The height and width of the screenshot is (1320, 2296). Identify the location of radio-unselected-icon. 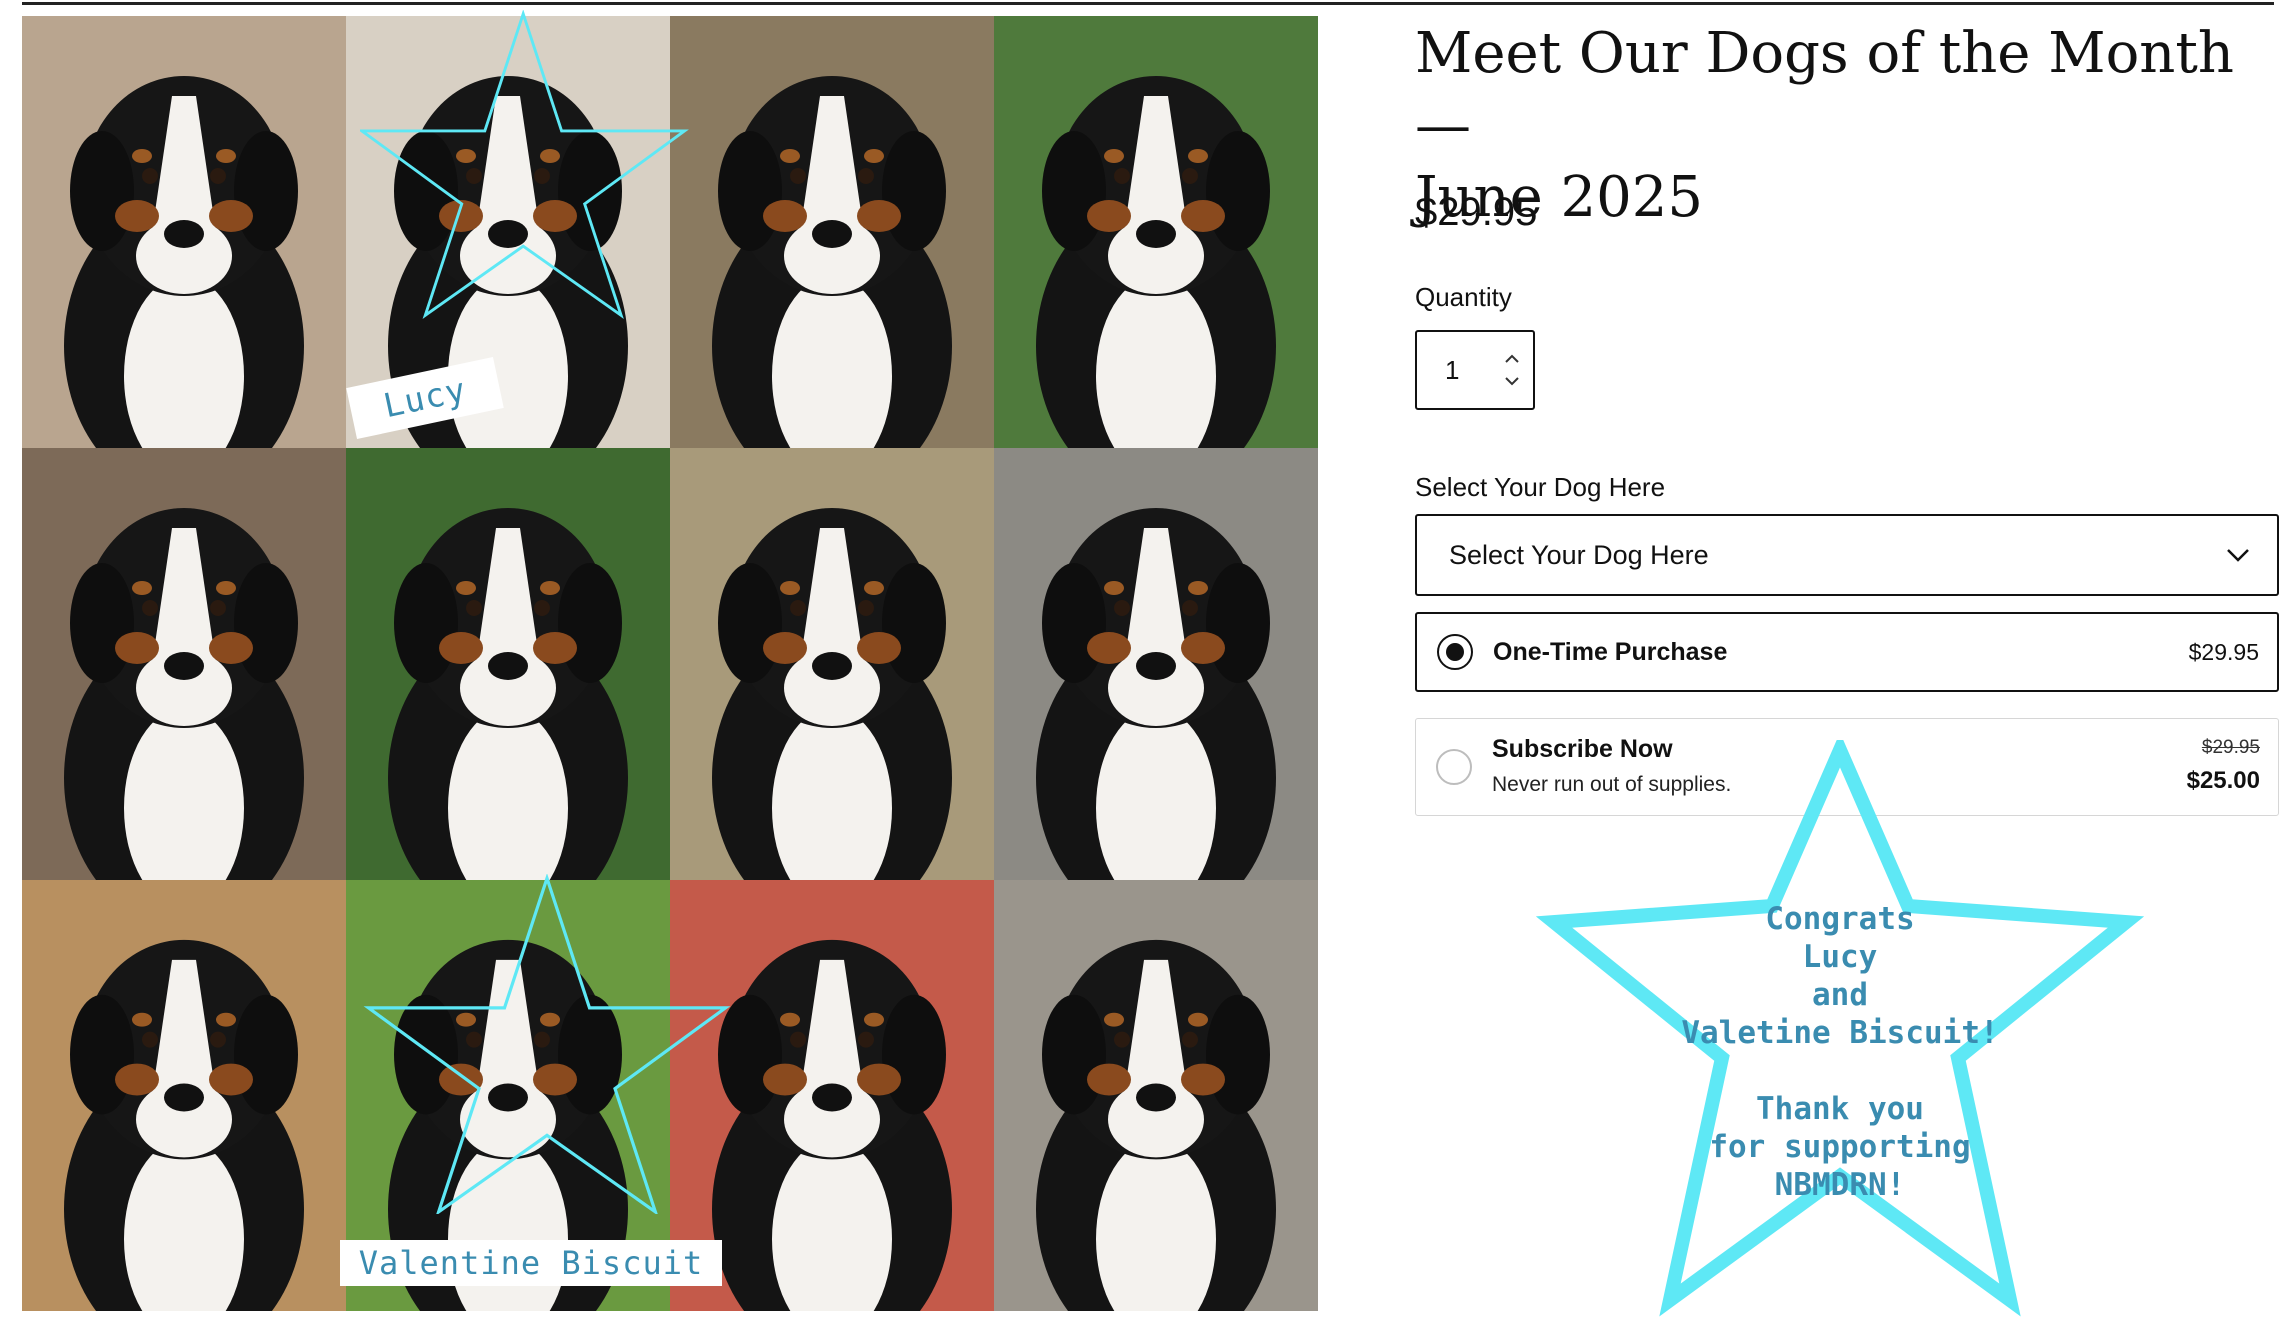
(1454, 767).